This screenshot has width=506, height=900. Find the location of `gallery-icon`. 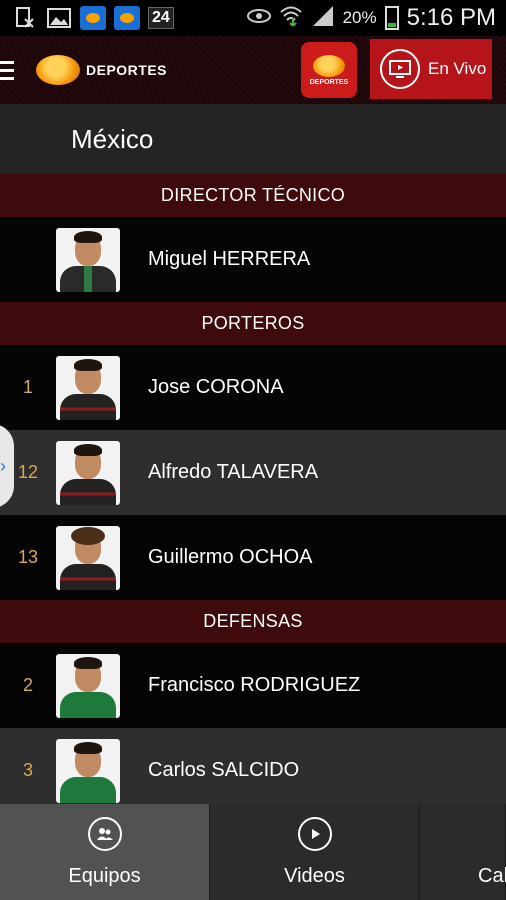

gallery-icon is located at coordinates (59, 18).